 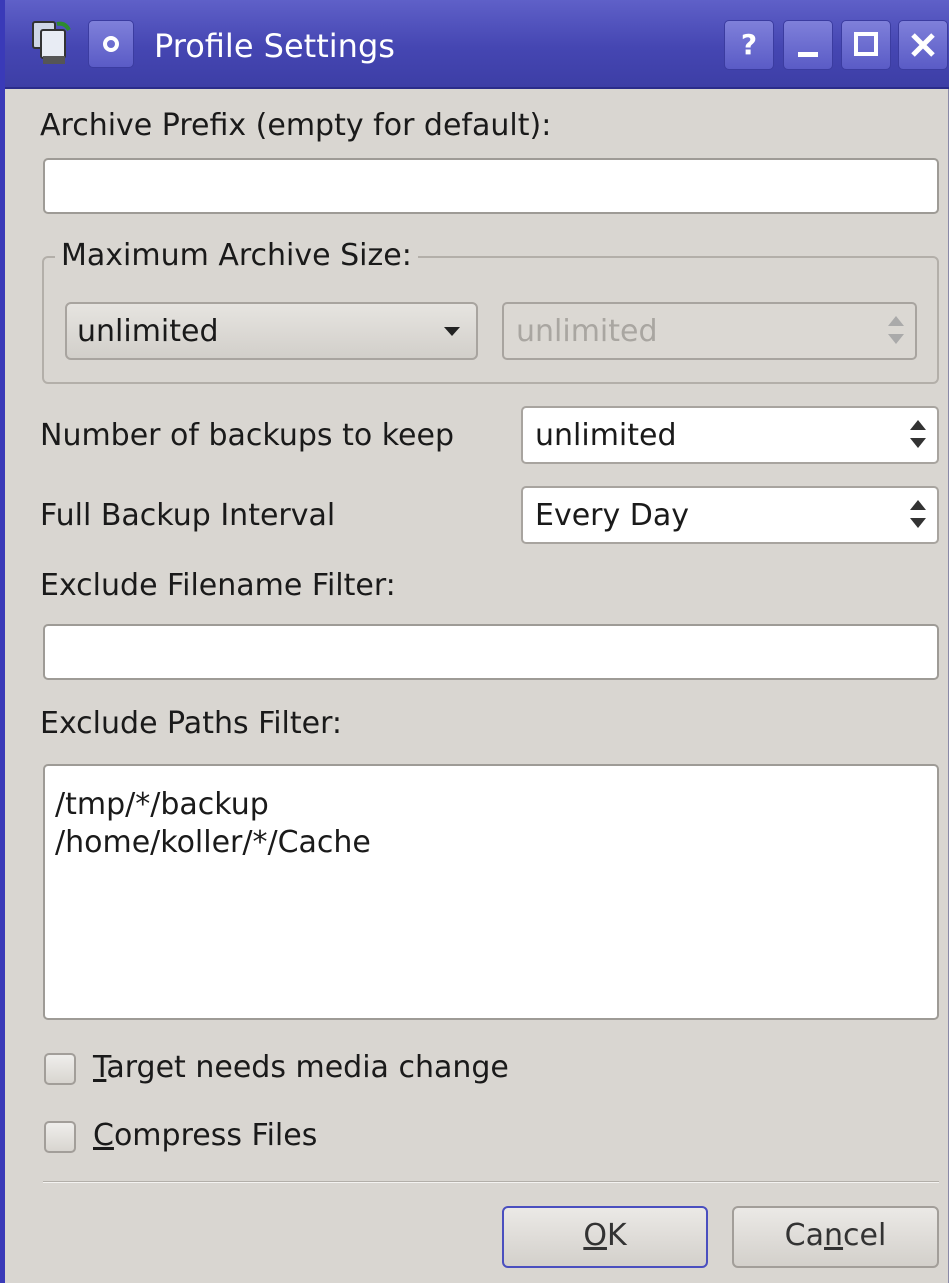 What do you see at coordinates (452, 331) in the screenshot?
I see `chevron-down-icon` at bounding box center [452, 331].